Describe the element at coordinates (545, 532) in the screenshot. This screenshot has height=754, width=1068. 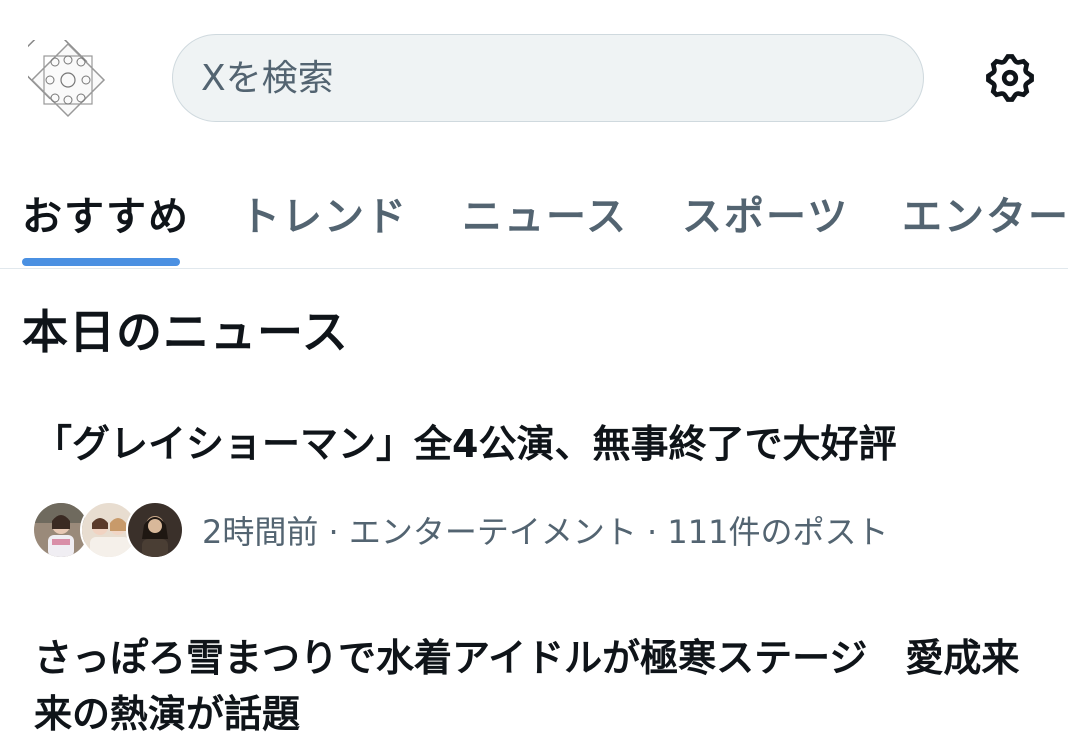
I see `news-item-meta-text: 2時間前 · エンターテイメント · 111件のポスト` at that location.